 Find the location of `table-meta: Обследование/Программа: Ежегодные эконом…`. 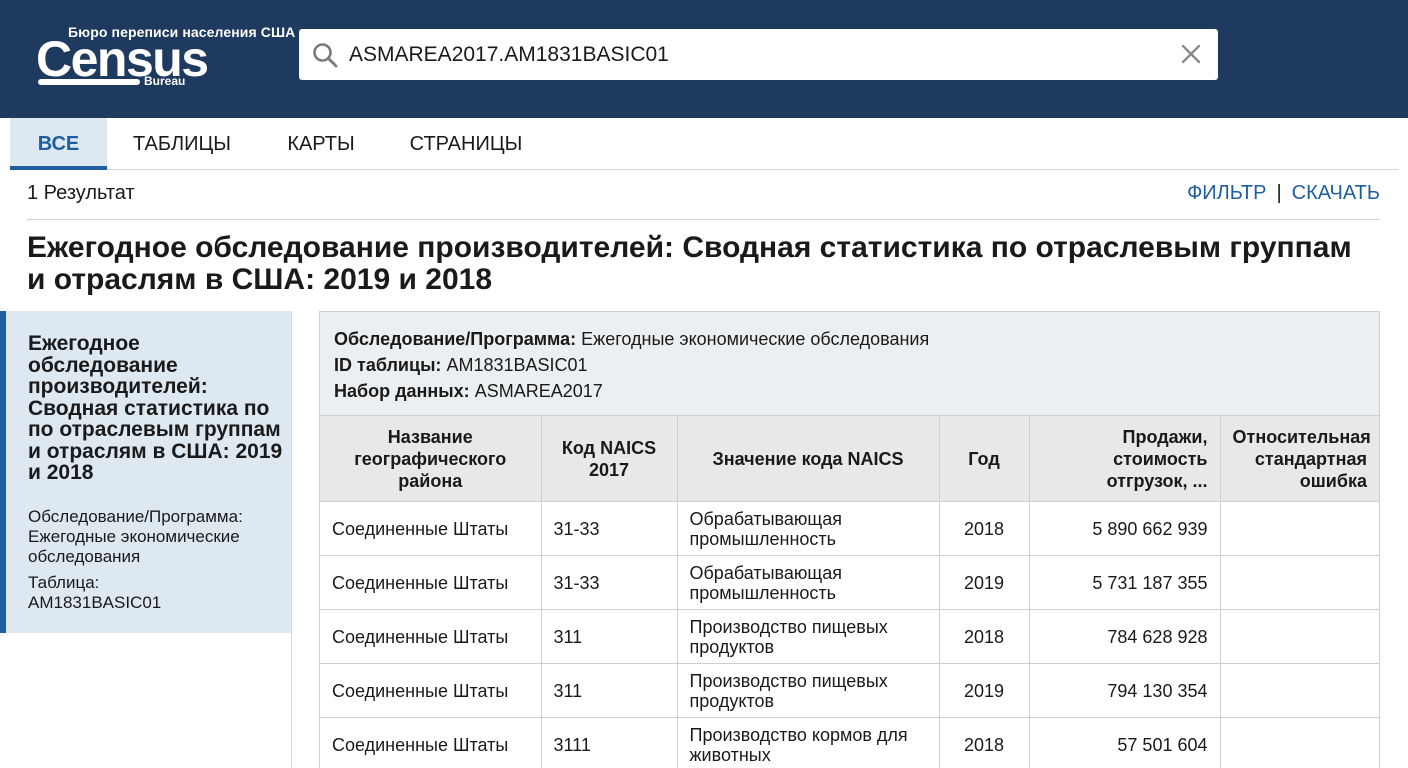

table-meta: Обследование/Программа: Ежегодные эконом… is located at coordinates (849, 363).